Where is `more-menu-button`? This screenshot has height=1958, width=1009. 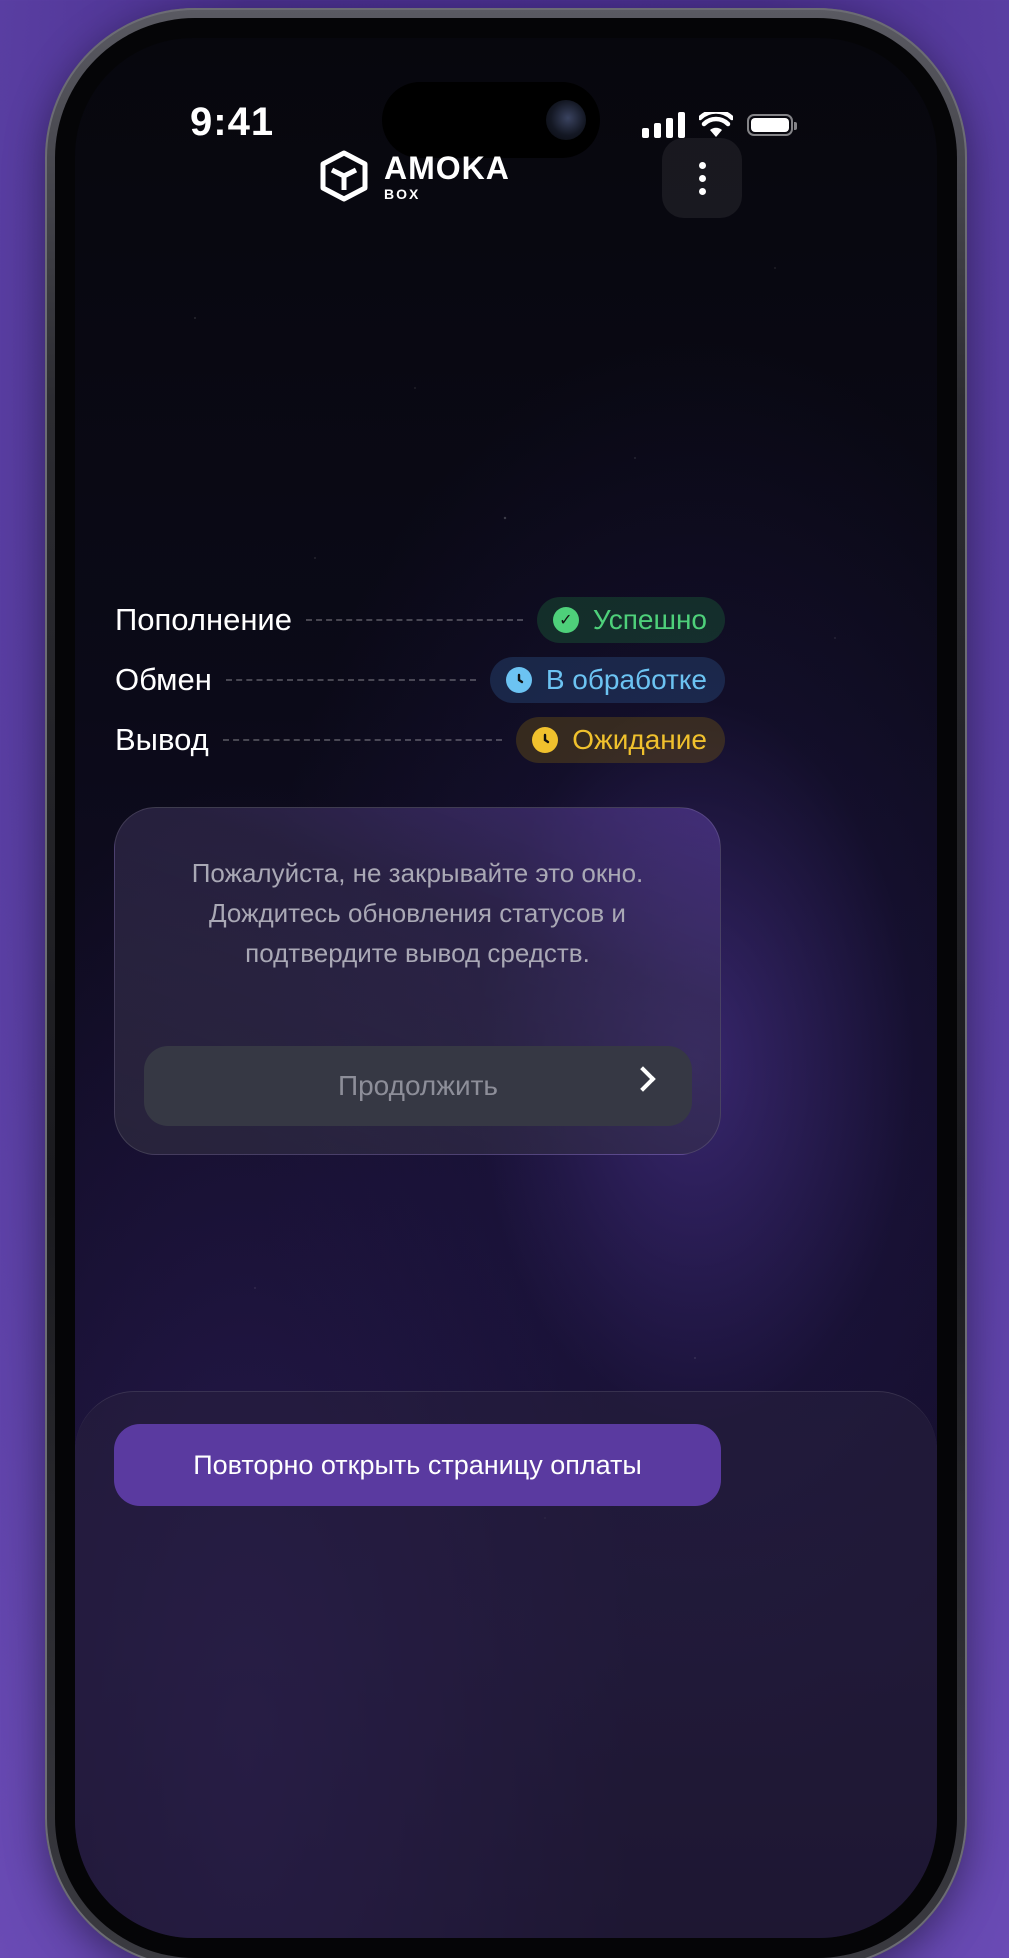 more-menu-button is located at coordinates (702, 178).